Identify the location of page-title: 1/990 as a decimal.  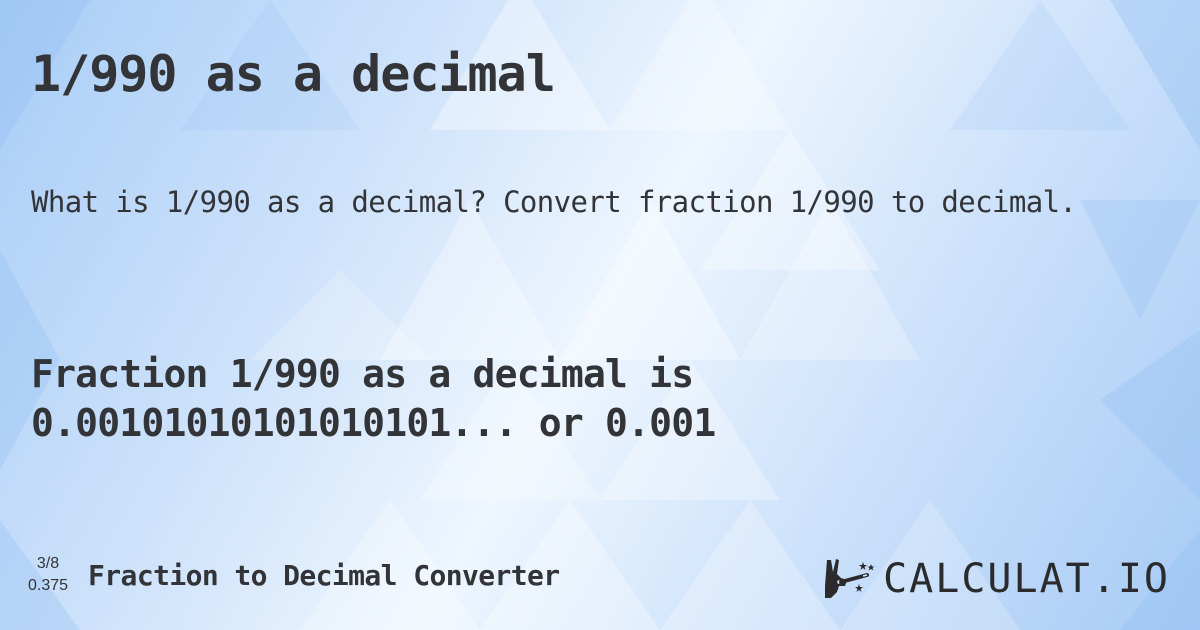
(293, 74).